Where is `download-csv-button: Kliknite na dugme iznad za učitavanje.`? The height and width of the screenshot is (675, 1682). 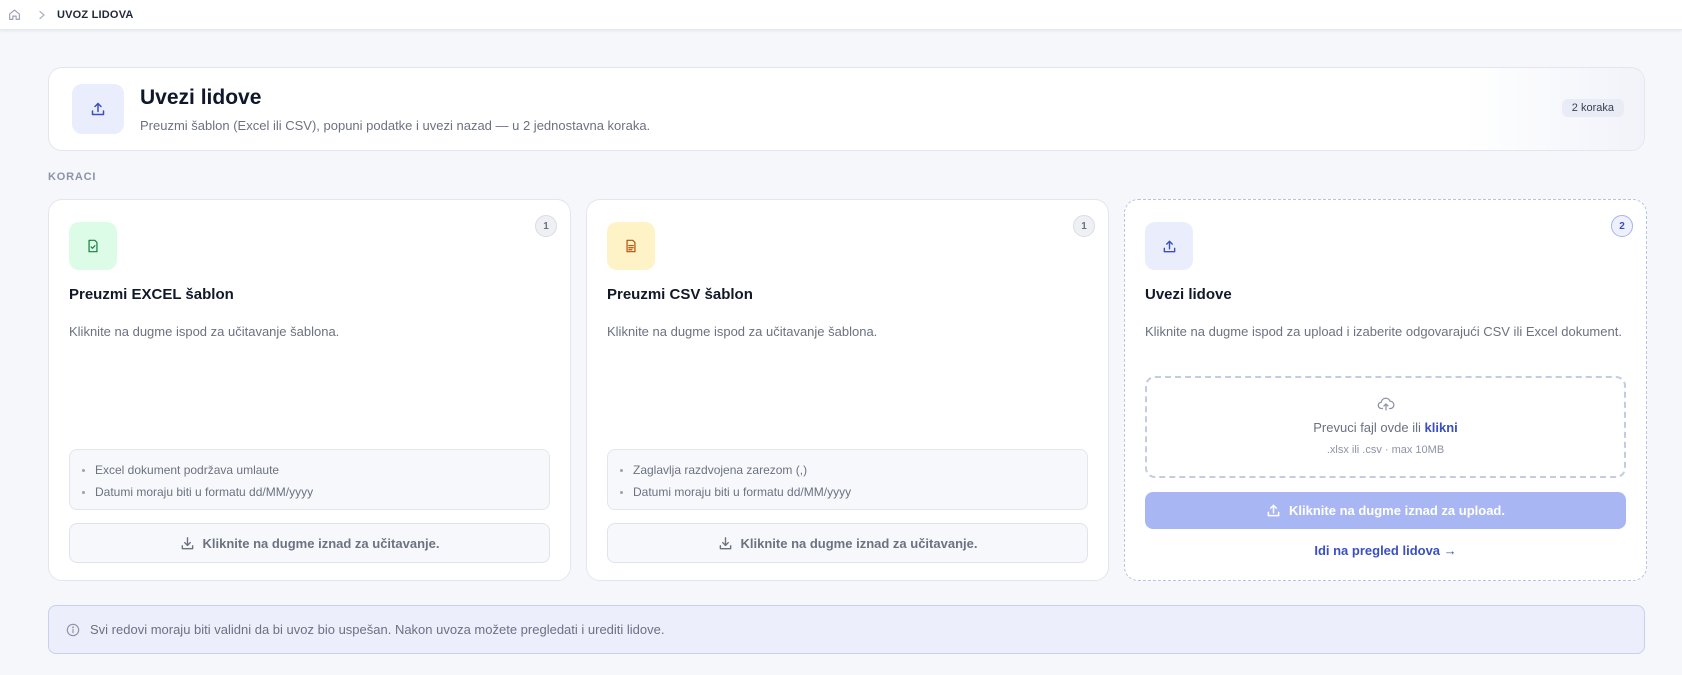
download-csv-button: Kliknite na dugme iznad za učitavanje. is located at coordinates (847, 543).